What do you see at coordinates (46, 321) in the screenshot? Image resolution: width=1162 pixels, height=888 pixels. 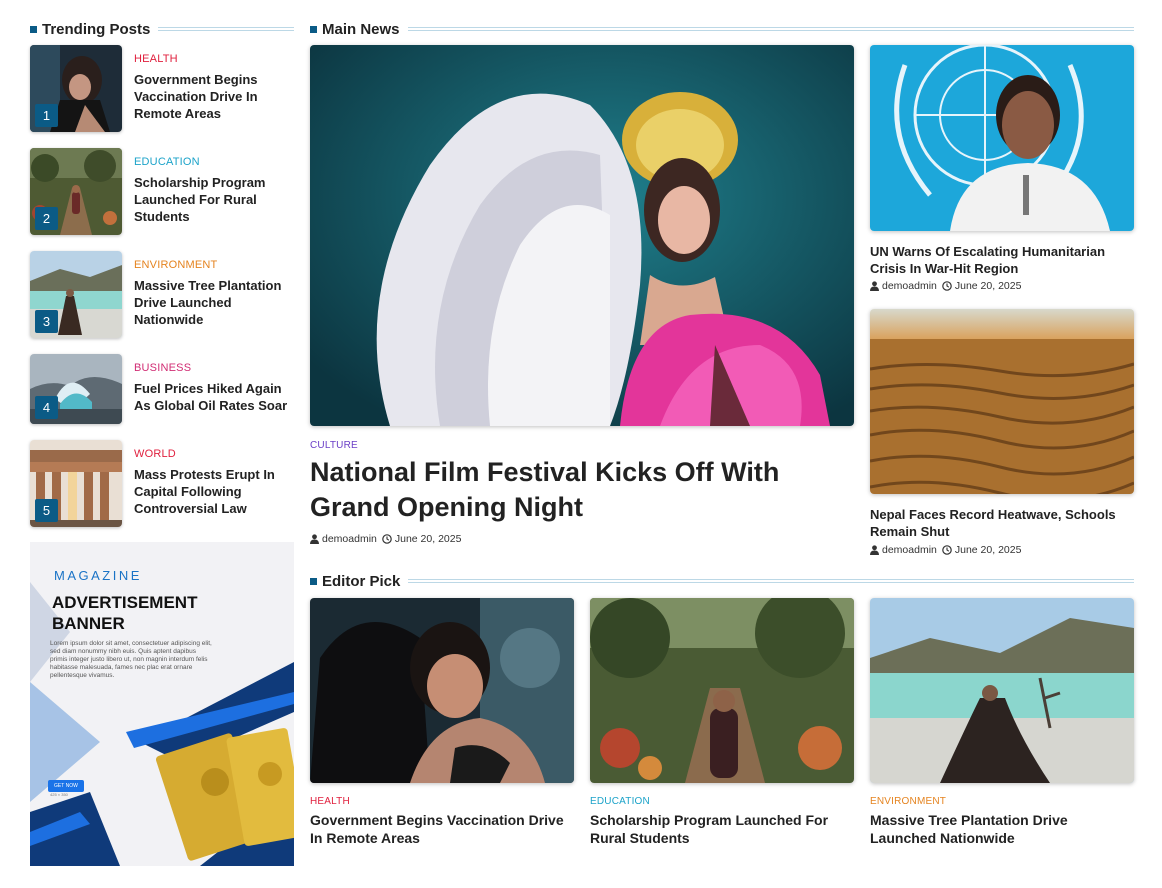 I see `trending-rank-badge: 3` at bounding box center [46, 321].